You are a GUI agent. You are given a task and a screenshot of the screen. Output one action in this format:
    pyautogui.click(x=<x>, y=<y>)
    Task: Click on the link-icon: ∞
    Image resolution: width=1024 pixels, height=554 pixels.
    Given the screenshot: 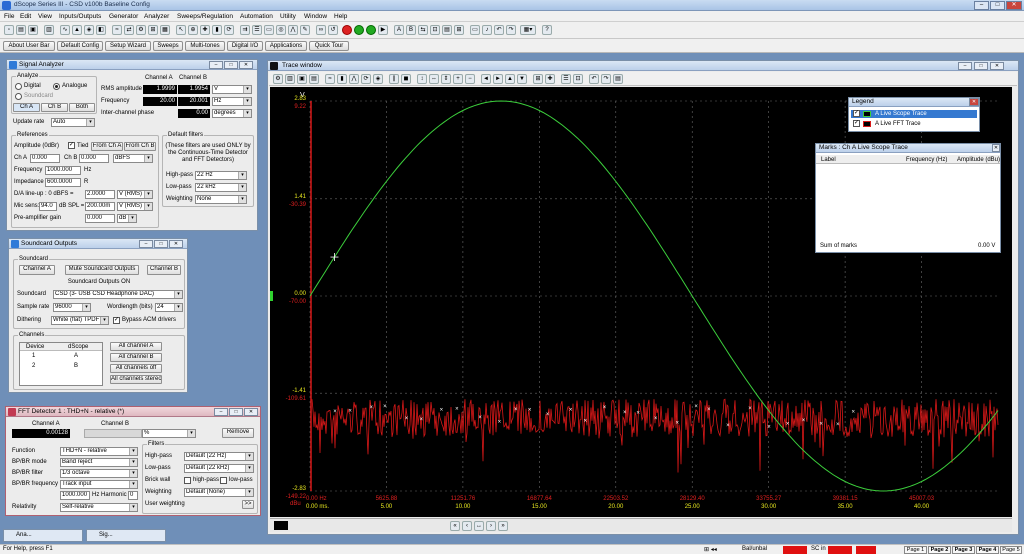 What is the action you would take?
    pyautogui.click(x=321, y=30)
    